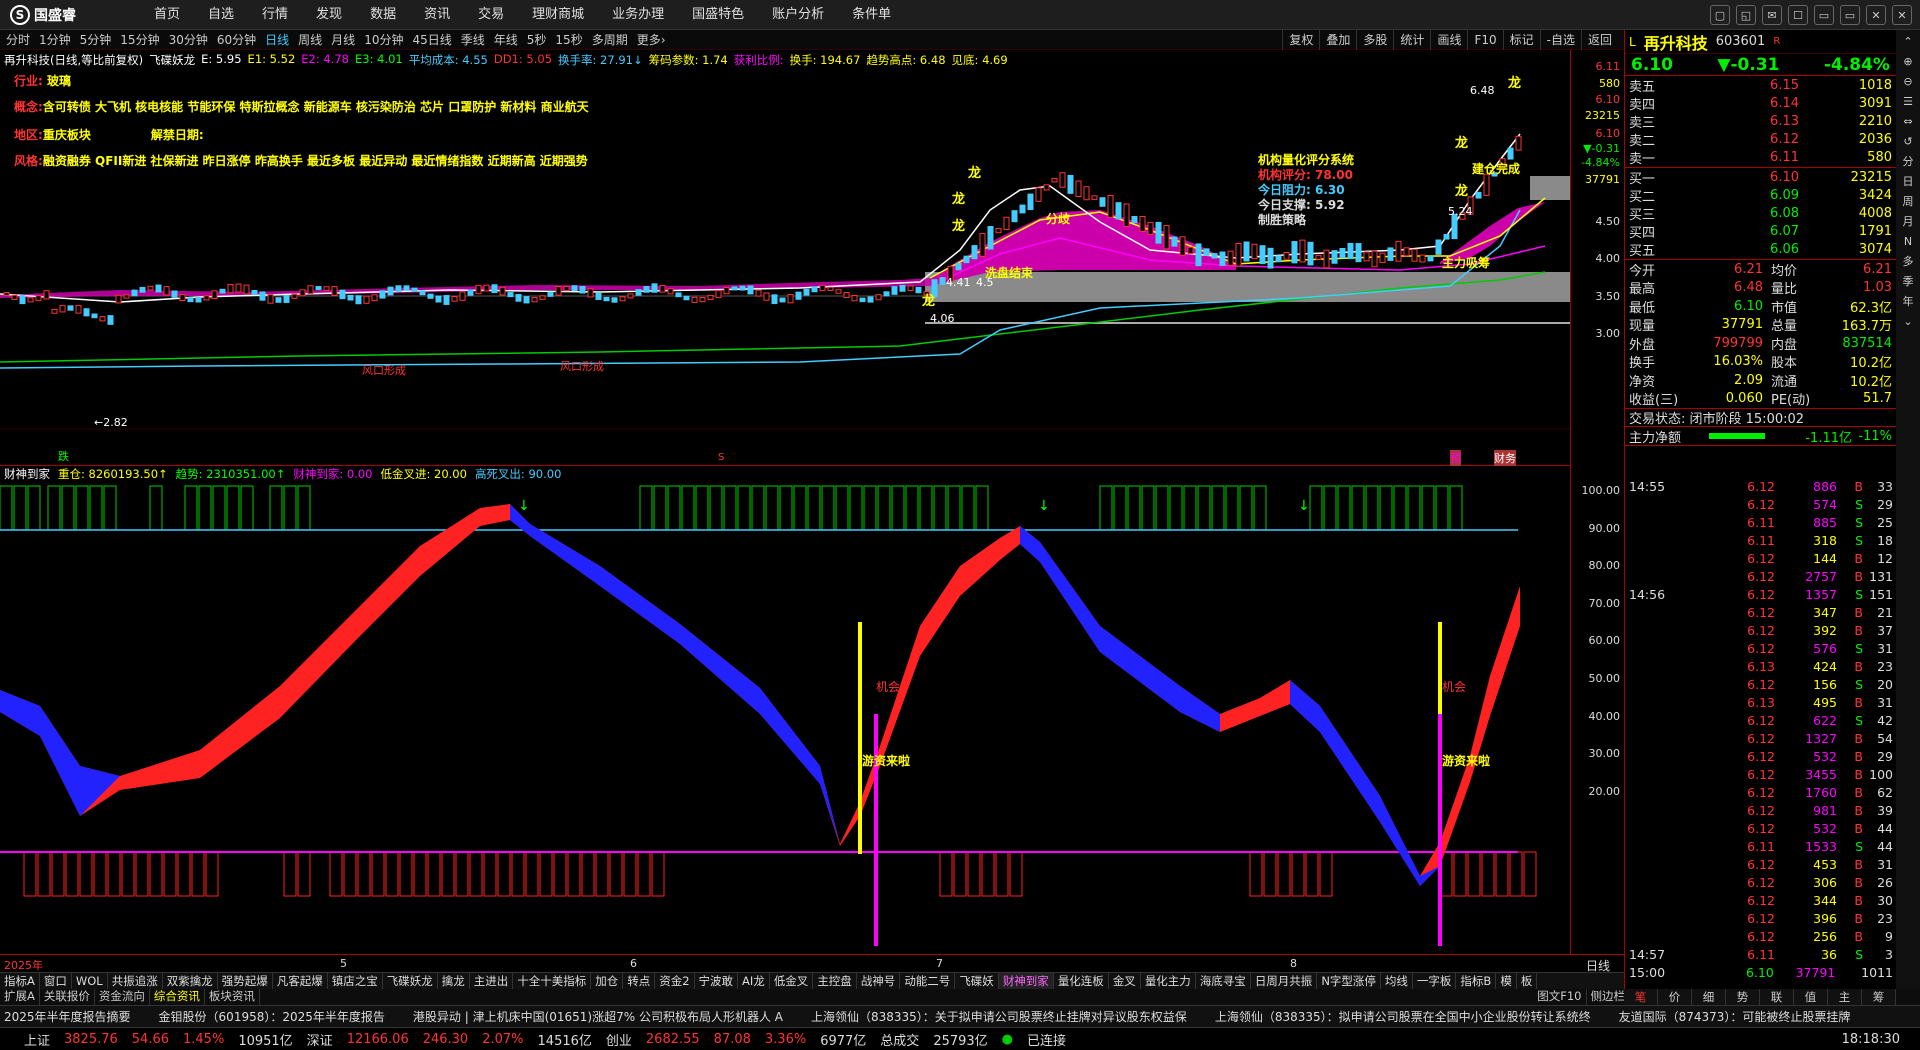  Describe the element at coordinates (37, 1039) in the screenshot. I see `sh-label: 上证` at that location.